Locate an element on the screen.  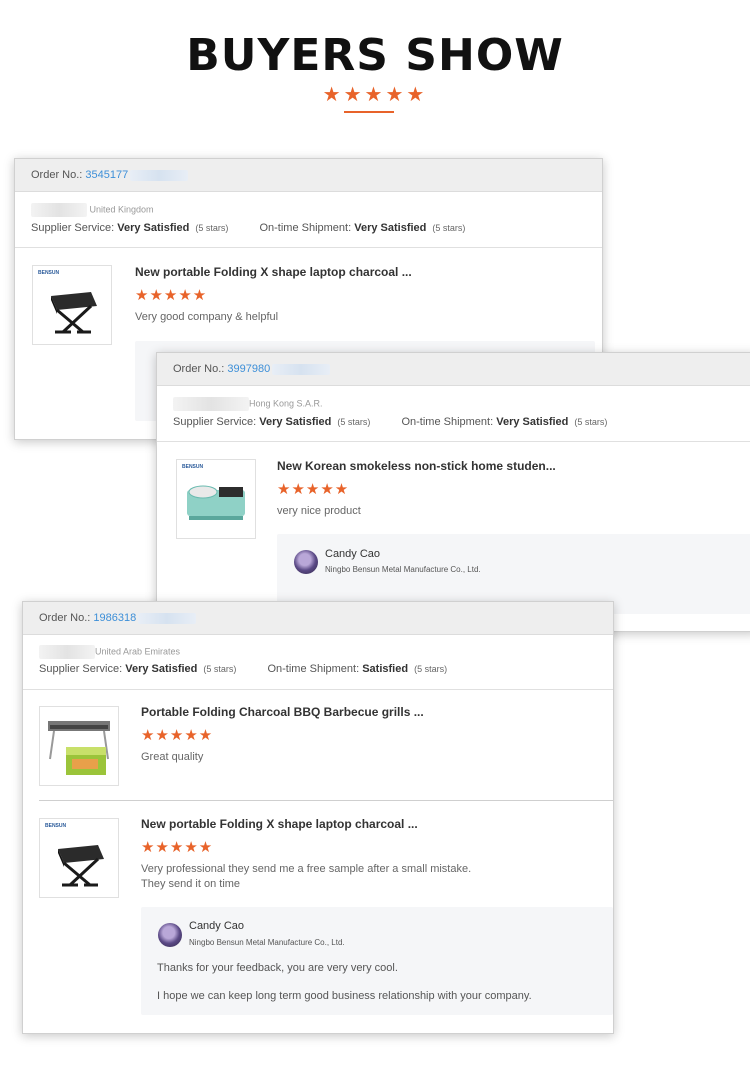
buyers-show-header: BUYERS SHOW ★★★★★ is located at coordinates (375, 65).